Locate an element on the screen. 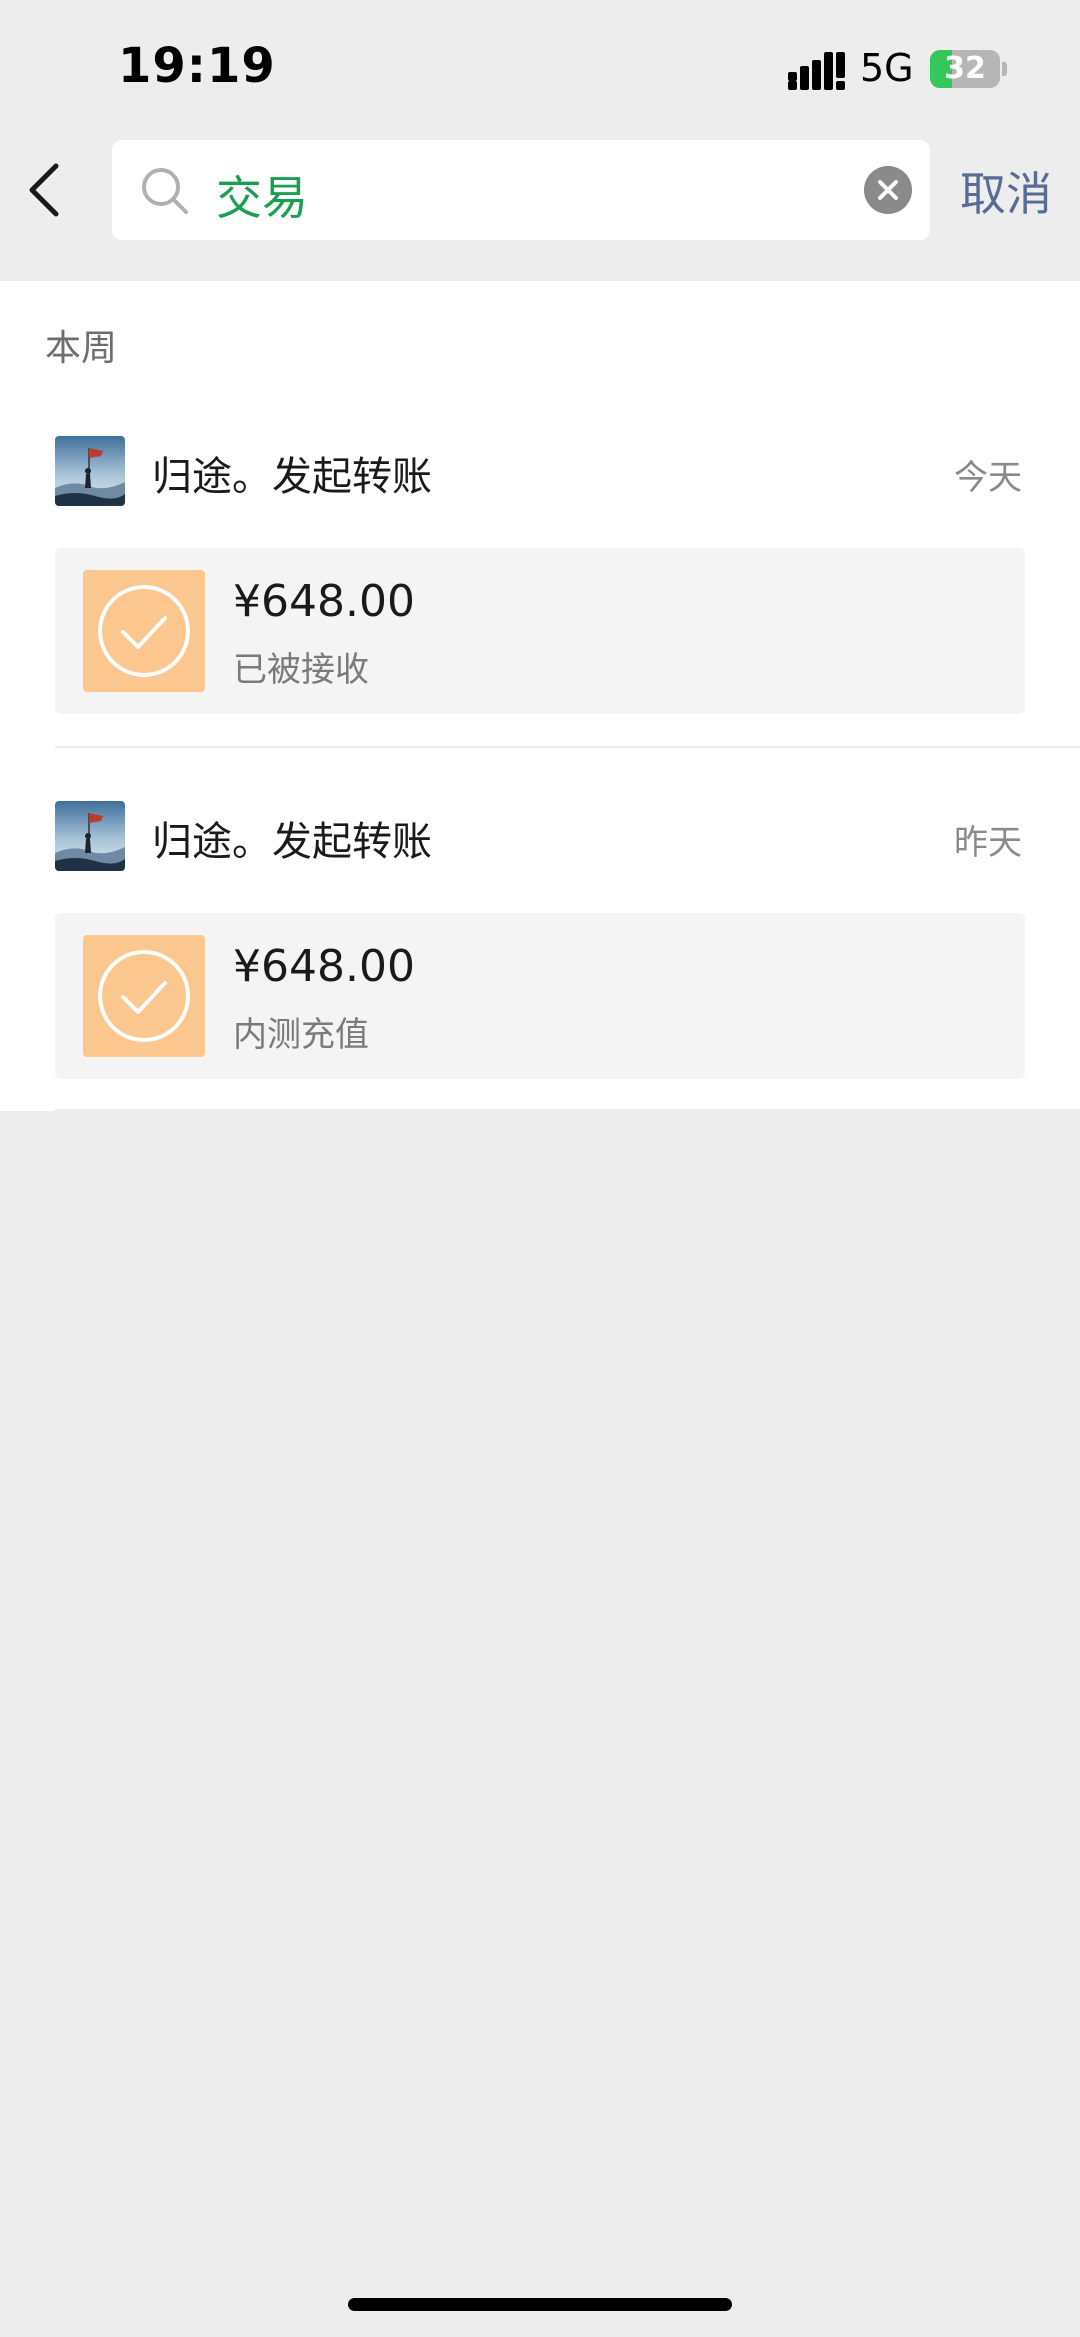 Image resolution: width=1080 pixels, height=2337 pixels. back-button is located at coordinates (48, 190).